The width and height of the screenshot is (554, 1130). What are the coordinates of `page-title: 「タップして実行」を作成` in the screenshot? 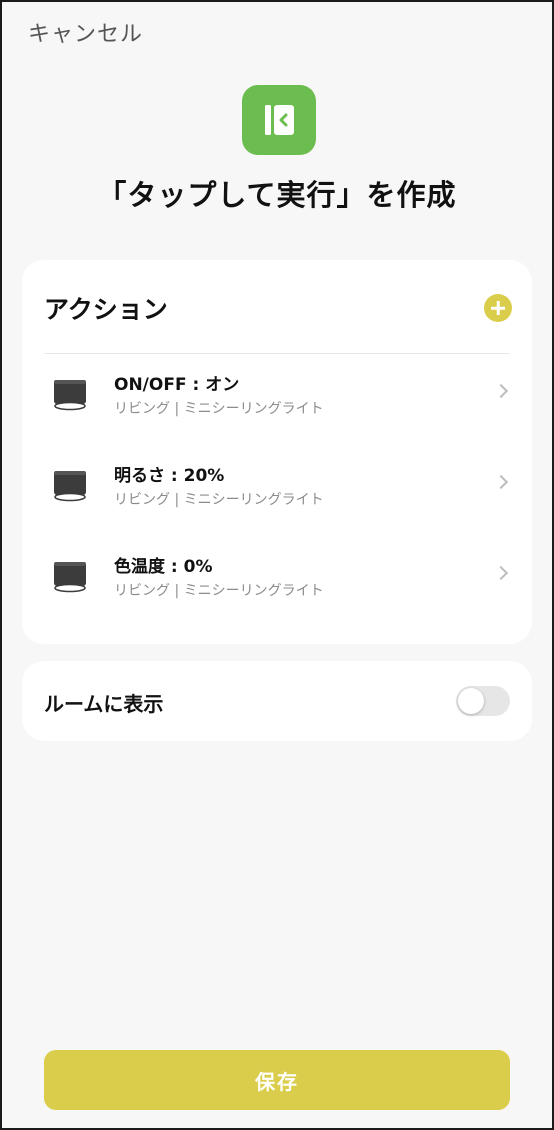 It's located at (277, 195).